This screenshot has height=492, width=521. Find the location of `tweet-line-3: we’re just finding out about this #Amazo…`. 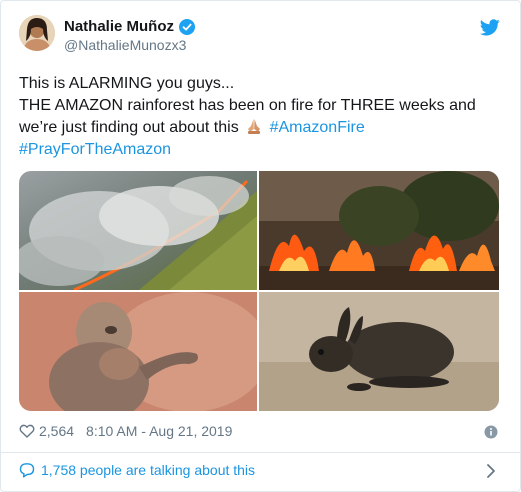

tweet-line-3: we’re just finding out about this #Amazo… is located at coordinates (262, 128).